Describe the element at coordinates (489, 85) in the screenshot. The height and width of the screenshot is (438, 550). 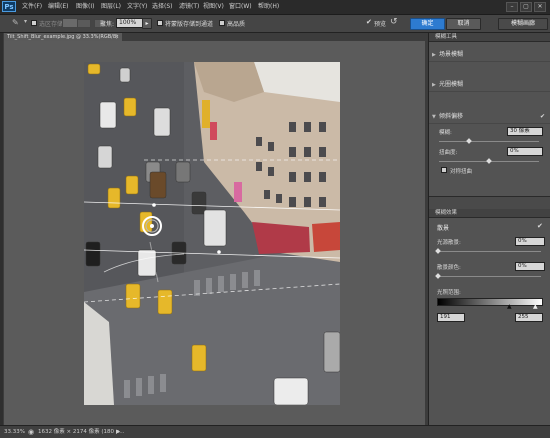
I see `iris-blur-section: ▶ 光圈模糊` at that location.